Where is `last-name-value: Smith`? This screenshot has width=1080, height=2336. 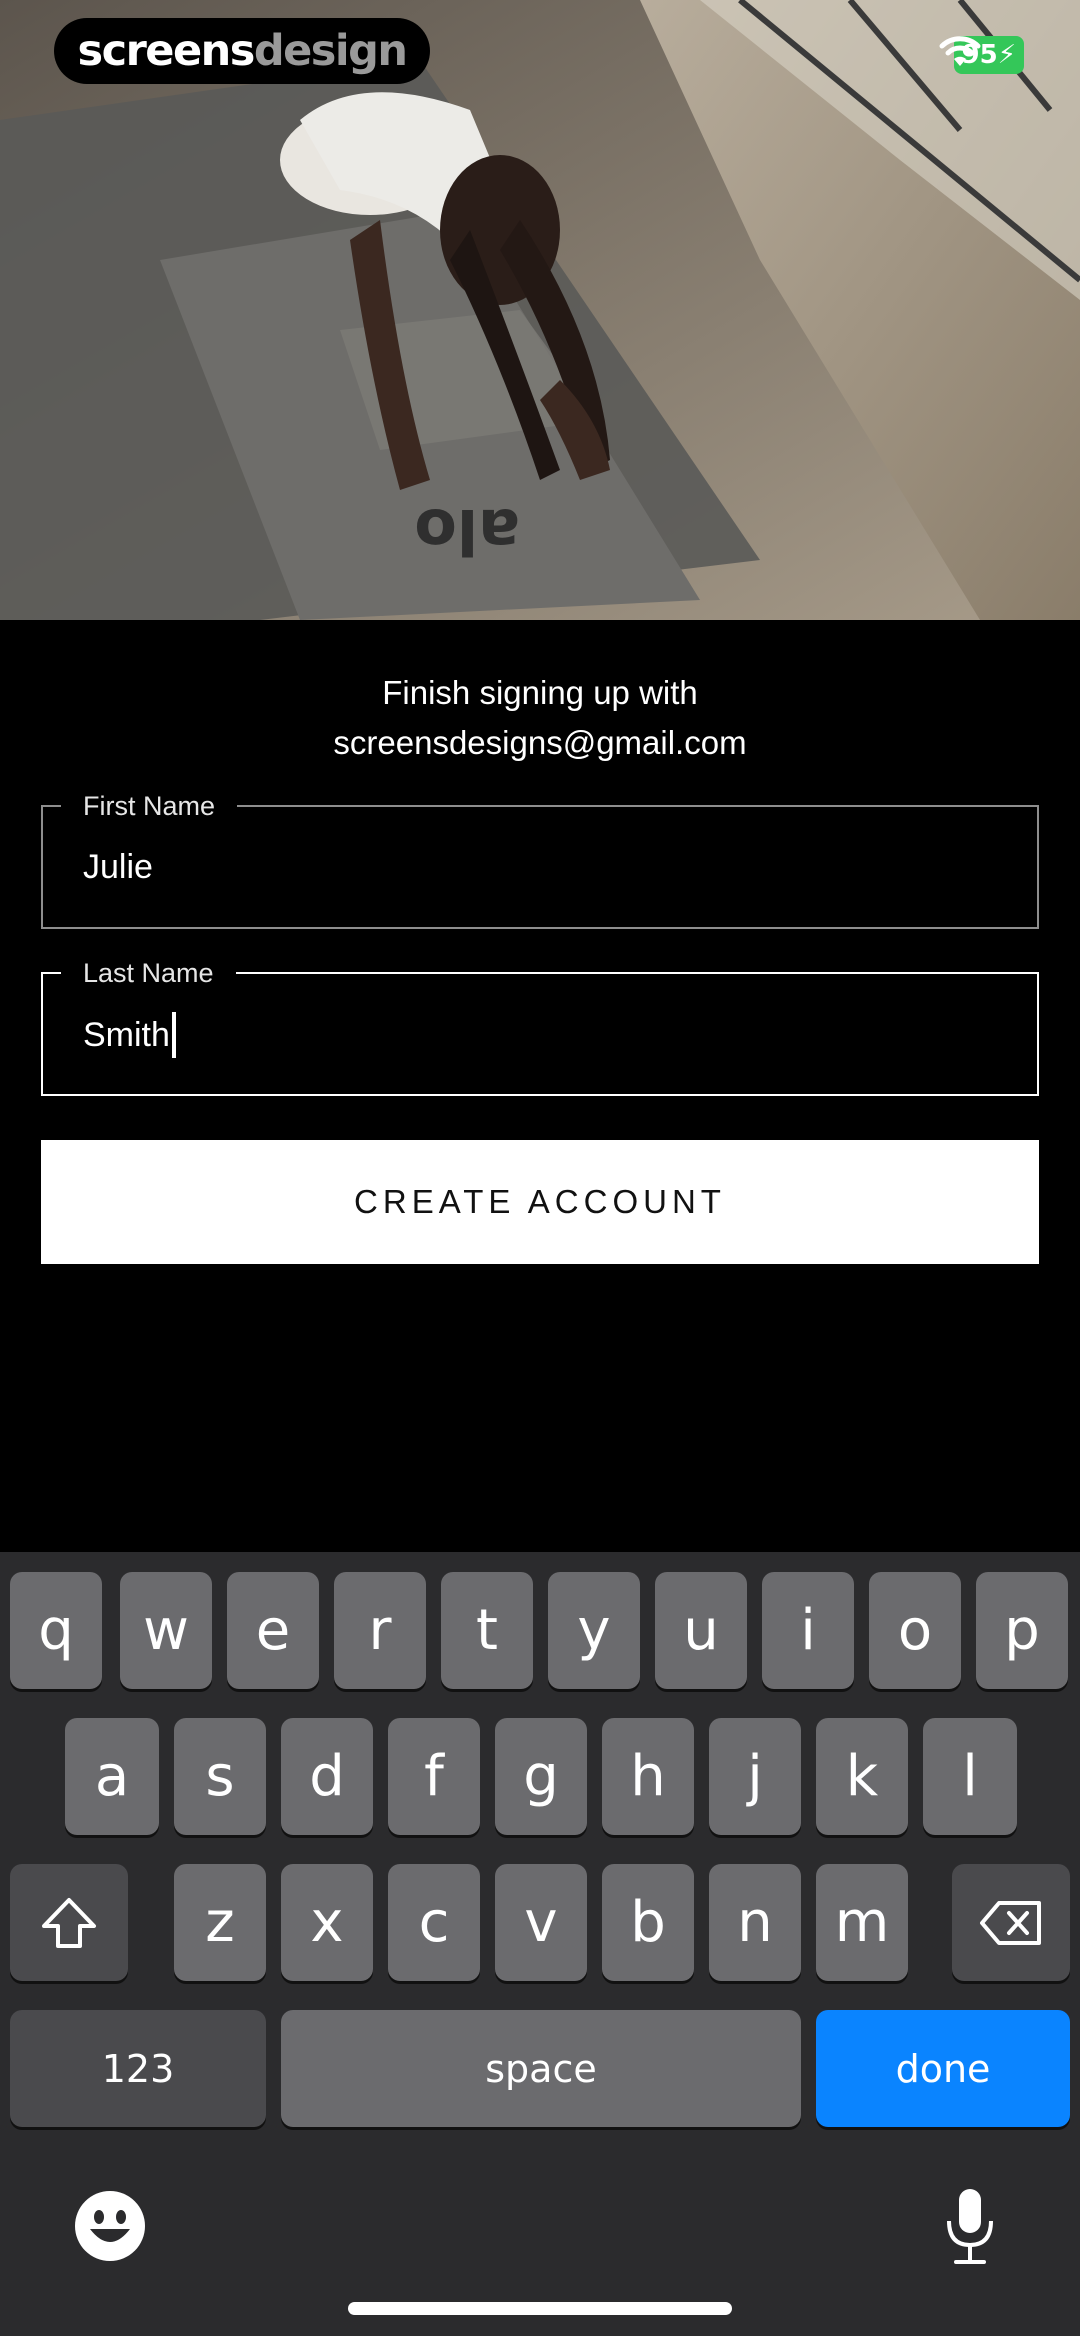
last-name-value: Smith is located at coordinates (126, 1035).